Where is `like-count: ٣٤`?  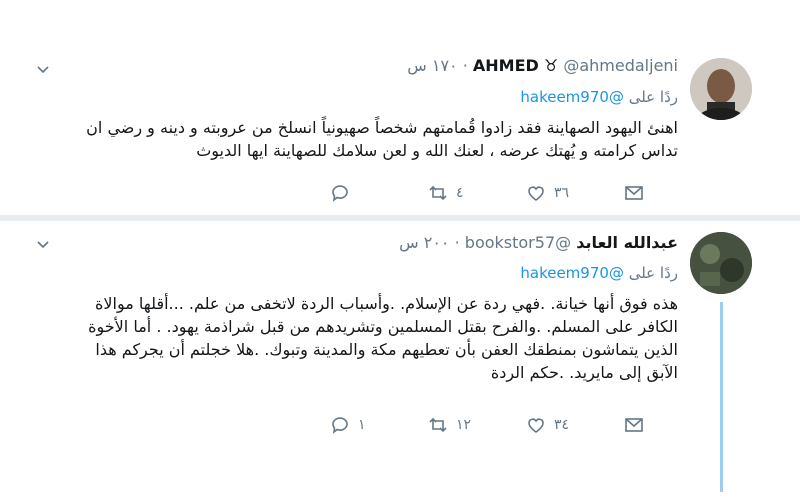
like-count: ٣٤ is located at coordinates (562, 425).